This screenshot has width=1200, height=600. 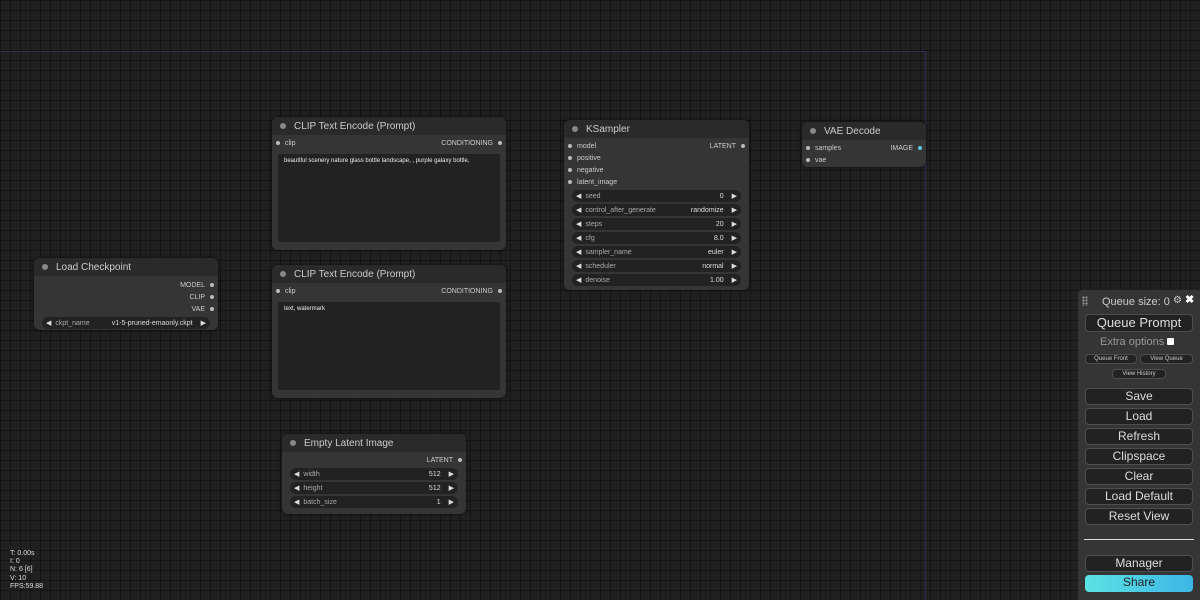 I want to click on widget-seed: ◀ seed 0 ▶, so click(x=656, y=196).